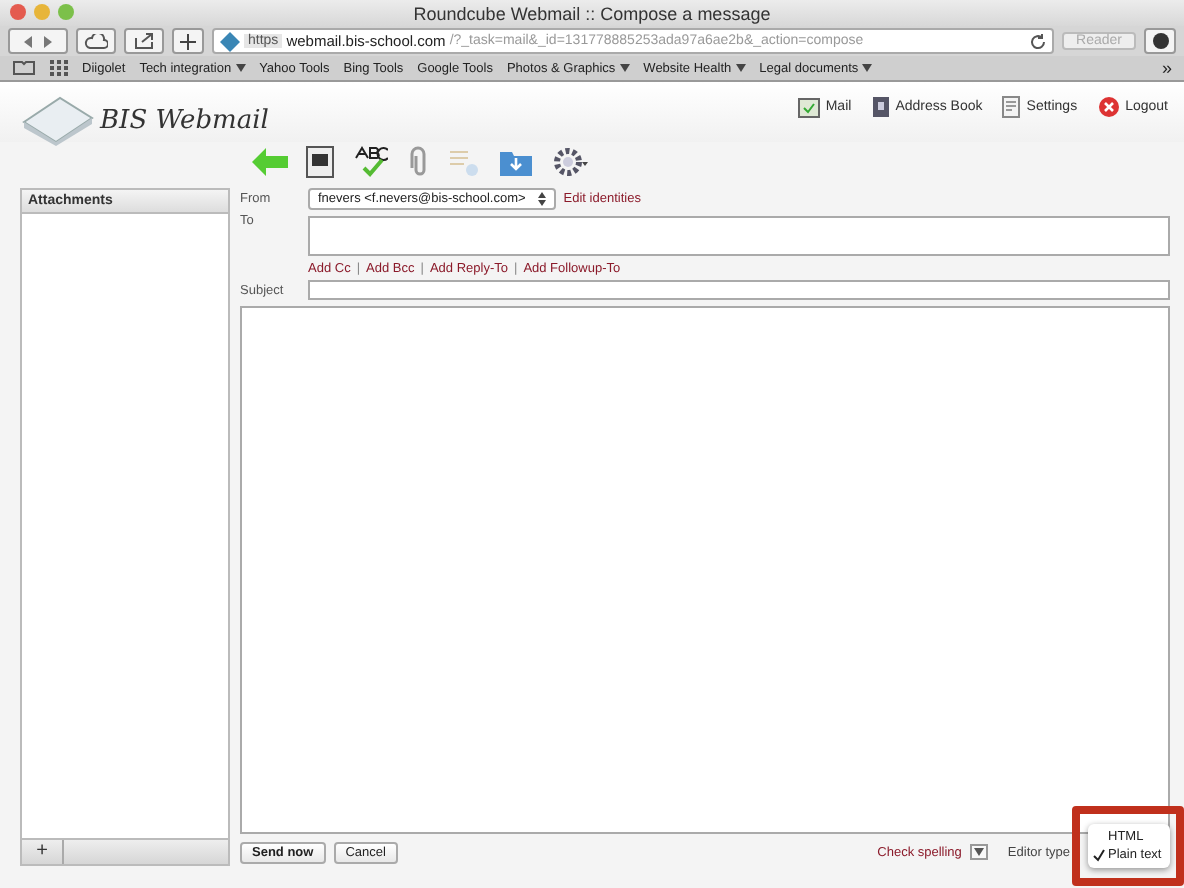  Describe the element at coordinates (1108, 107) in the screenshot. I see `logout-icon` at that location.